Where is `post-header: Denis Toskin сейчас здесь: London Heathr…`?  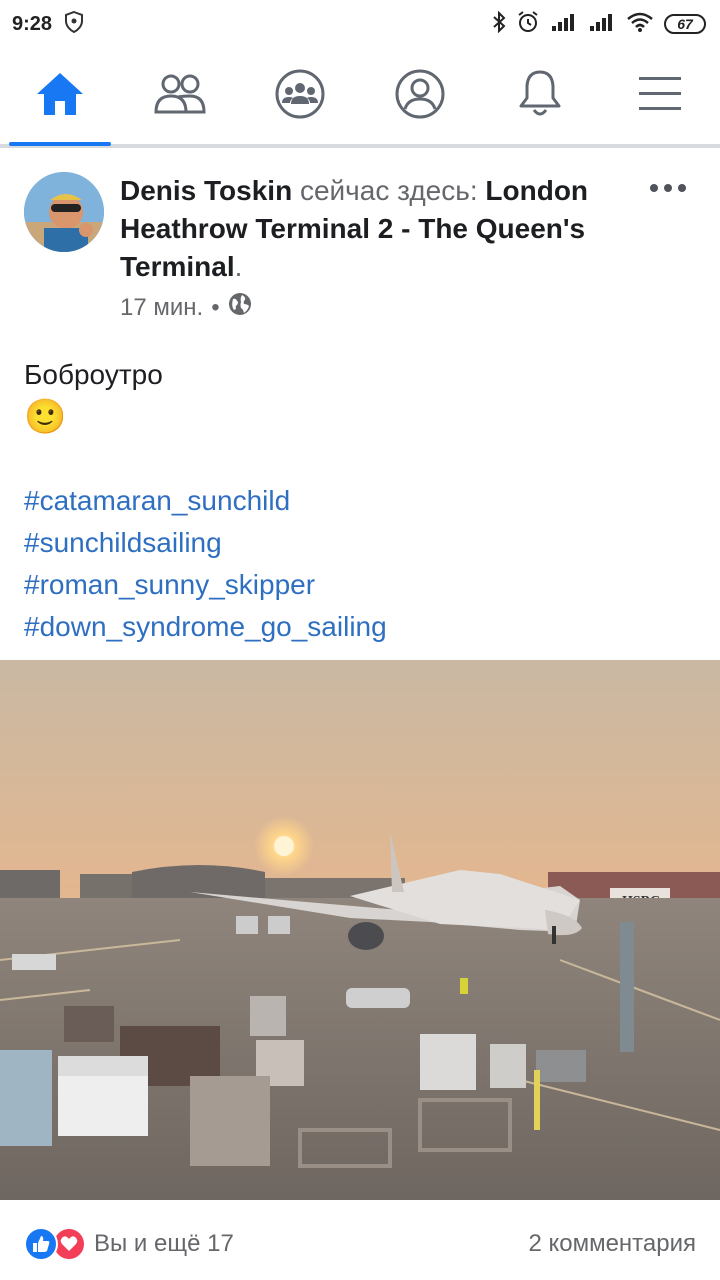
post-header: Denis Toskin сейчас здесь: London Heathr… is located at coordinates (360, 248).